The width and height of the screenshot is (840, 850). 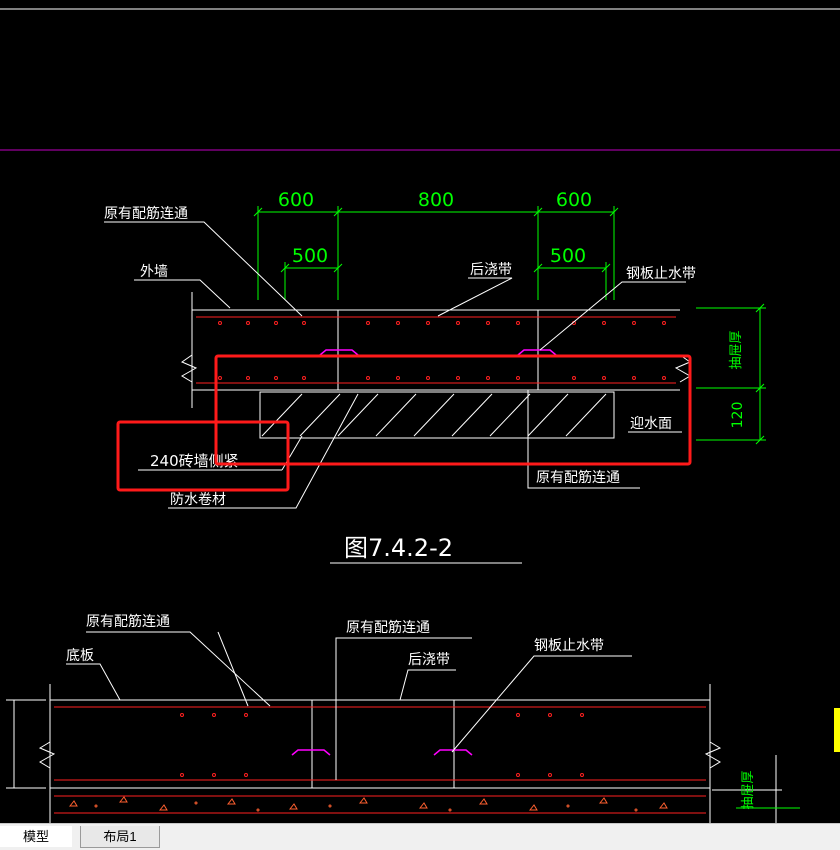 What do you see at coordinates (80, 656) in the screenshot?
I see `label-floor-slab: 底板` at bounding box center [80, 656].